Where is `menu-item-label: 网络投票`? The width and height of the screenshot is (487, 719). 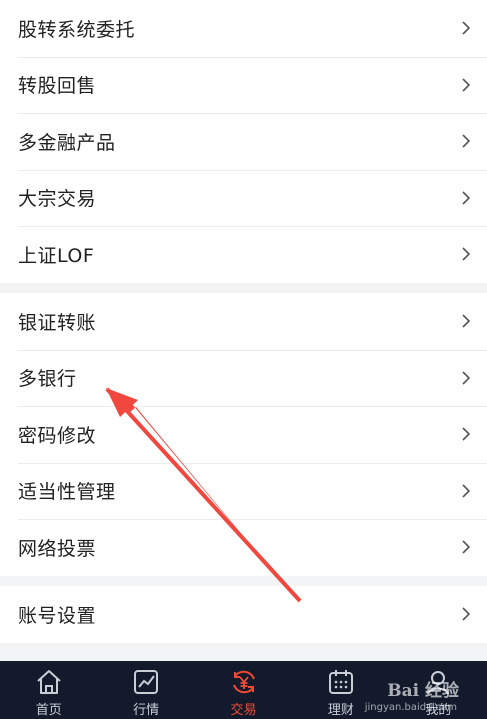 menu-item-label: 网络投票 is located at coordinates (57, 548).